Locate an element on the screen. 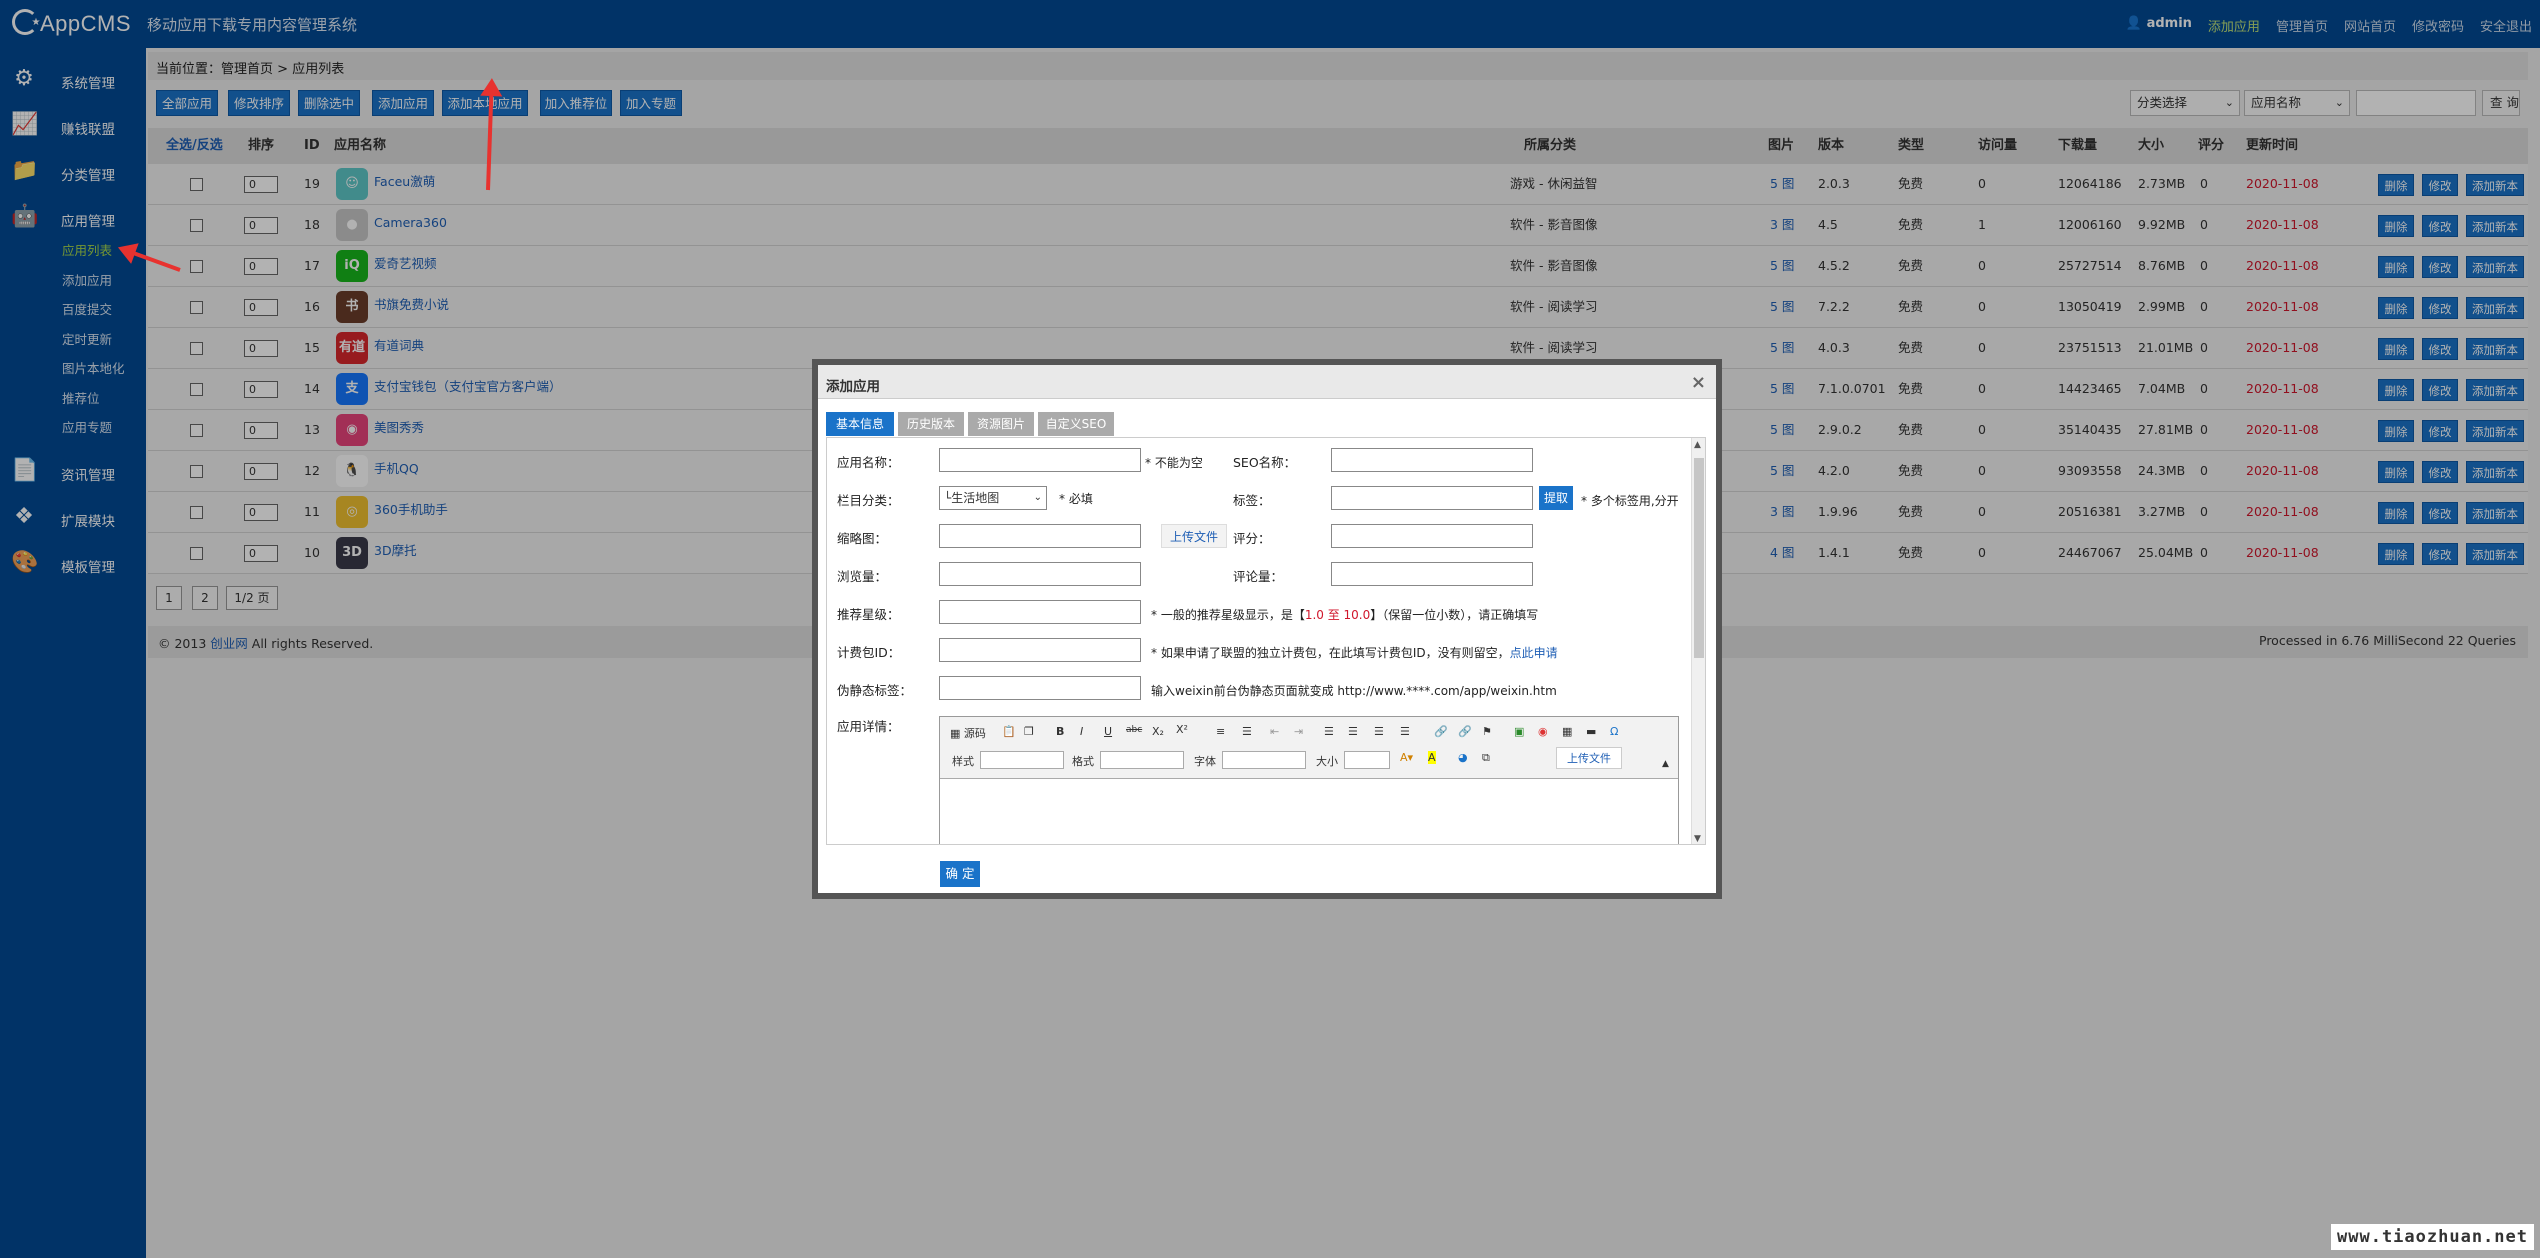  image-icon: ▣ is located at coordinates (1519, 731).